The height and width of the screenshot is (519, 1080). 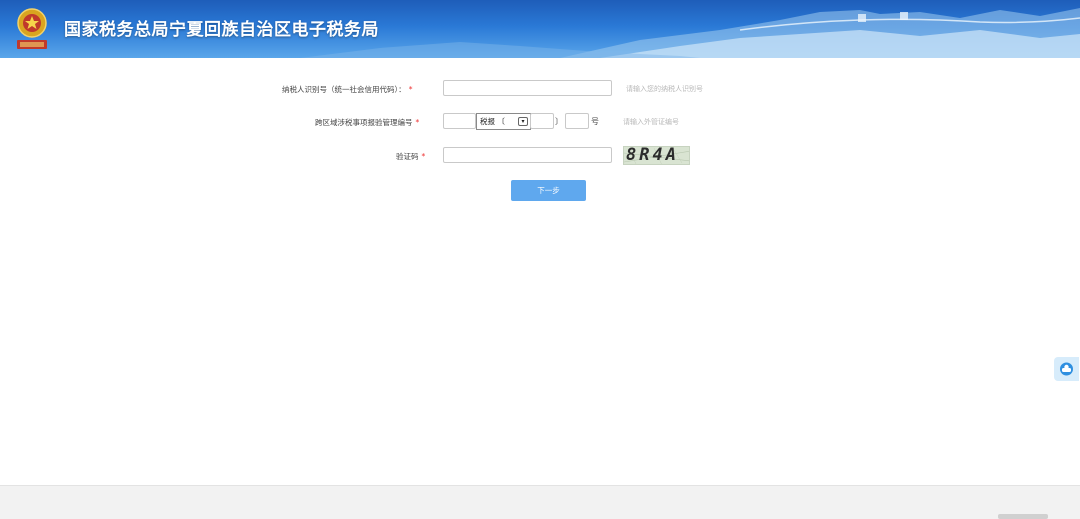 What do you see at coordinates (559, 121) in the screenshot?
I see `bracket-close: 〕` at bounding box center [559, 121].